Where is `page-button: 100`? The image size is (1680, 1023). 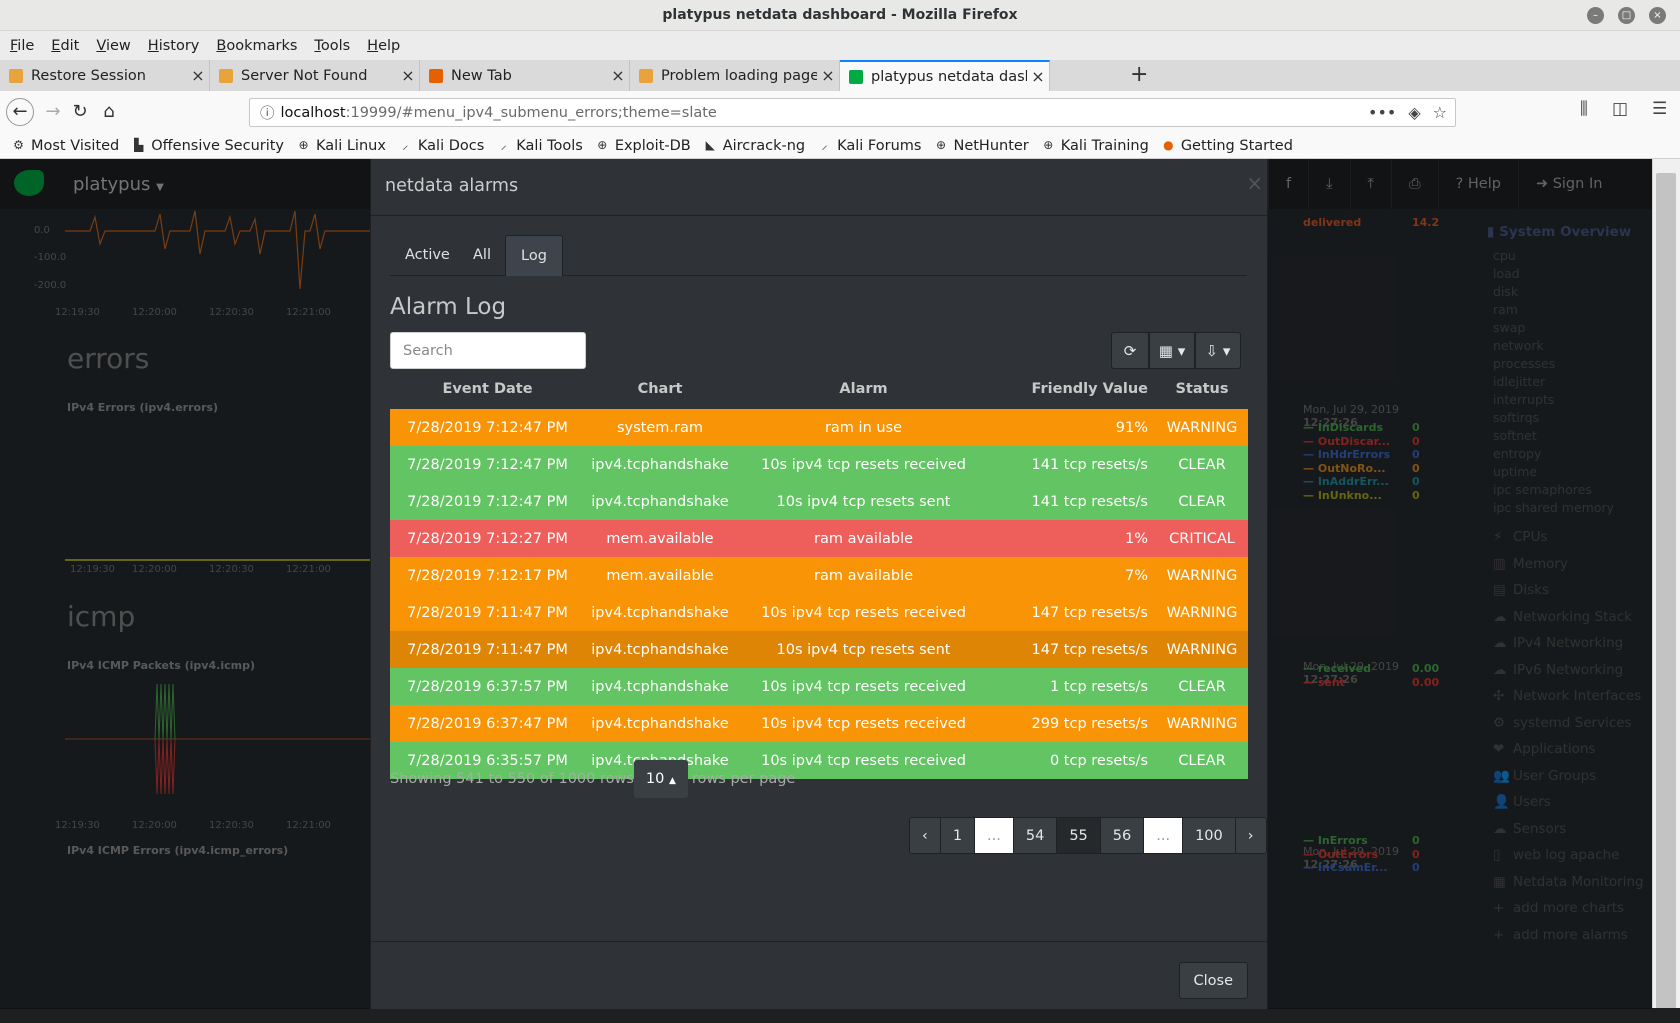
page-button: 100 is located at coordinates (1209, 835).